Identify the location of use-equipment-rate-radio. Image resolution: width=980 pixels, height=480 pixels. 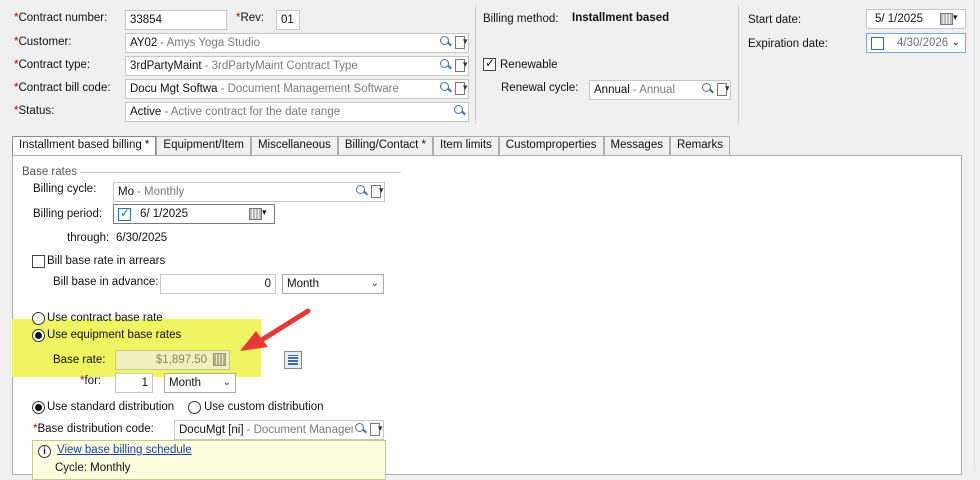
(38, 335).